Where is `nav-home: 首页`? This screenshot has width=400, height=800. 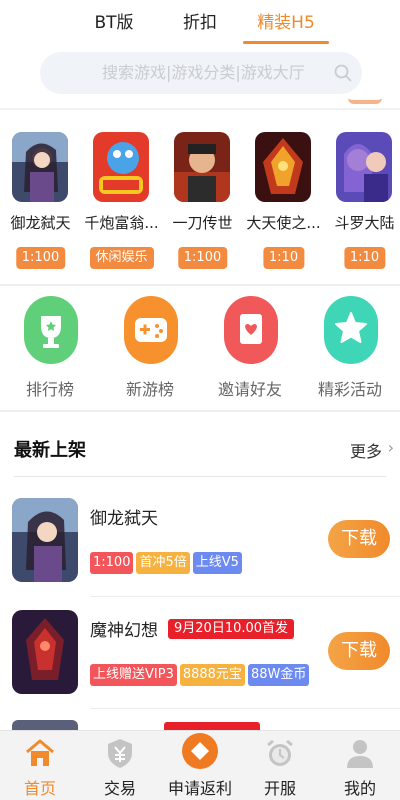
nav-home: 首页 is located at coordinates (40, 765).